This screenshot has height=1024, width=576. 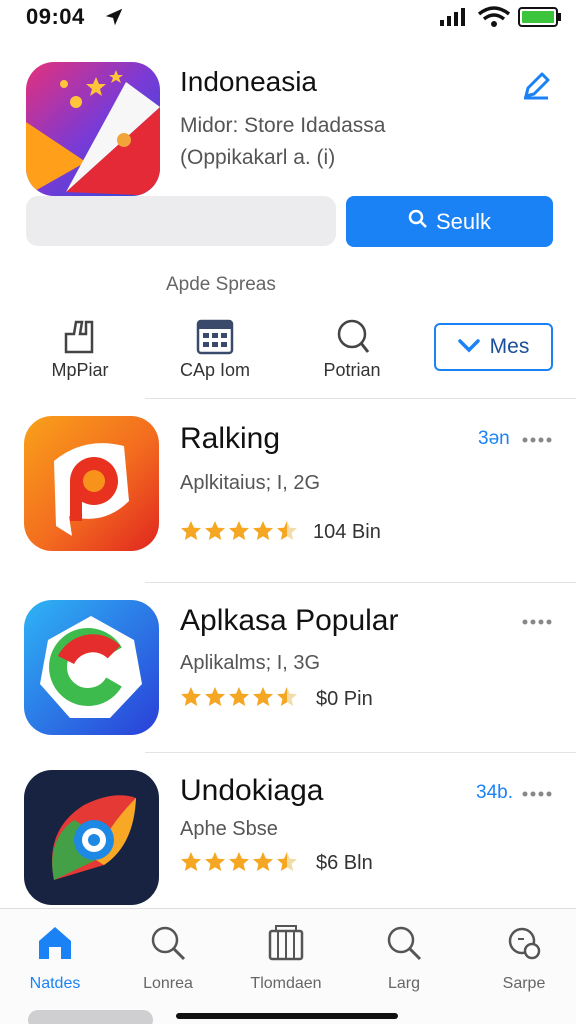 I want to click on tab-bar: Natdes Lonrea Tlomdaen Larg Sarpe, so click(x=288, y=966).